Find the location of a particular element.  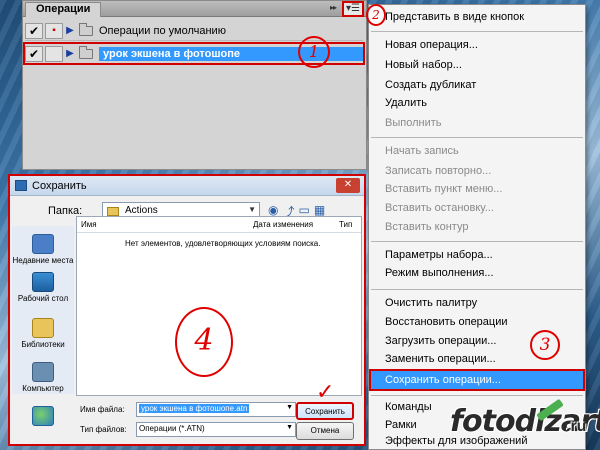

place-label: Библиотеки is located at coordinates (43, 344).